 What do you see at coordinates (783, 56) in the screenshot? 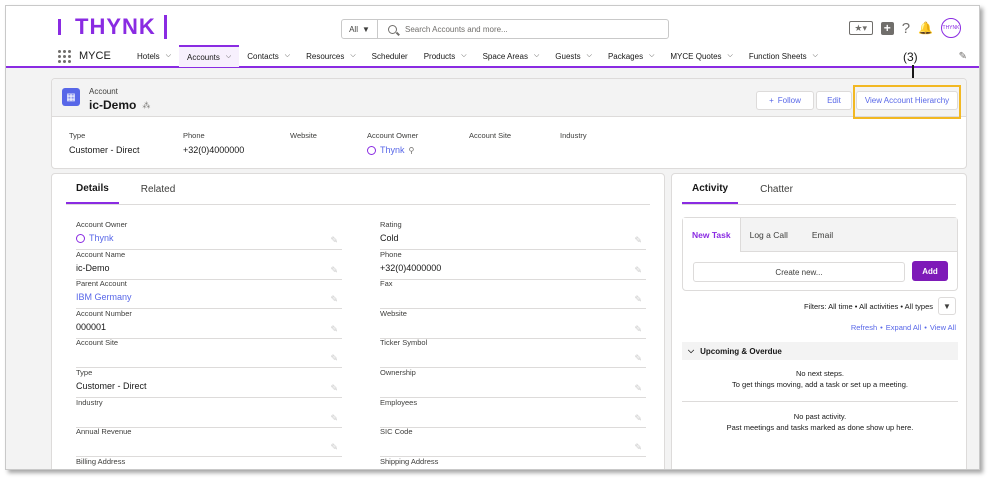
I see `nav-item-function-sheets: Function Sheets ⌵` at bounding box center [783, 56].